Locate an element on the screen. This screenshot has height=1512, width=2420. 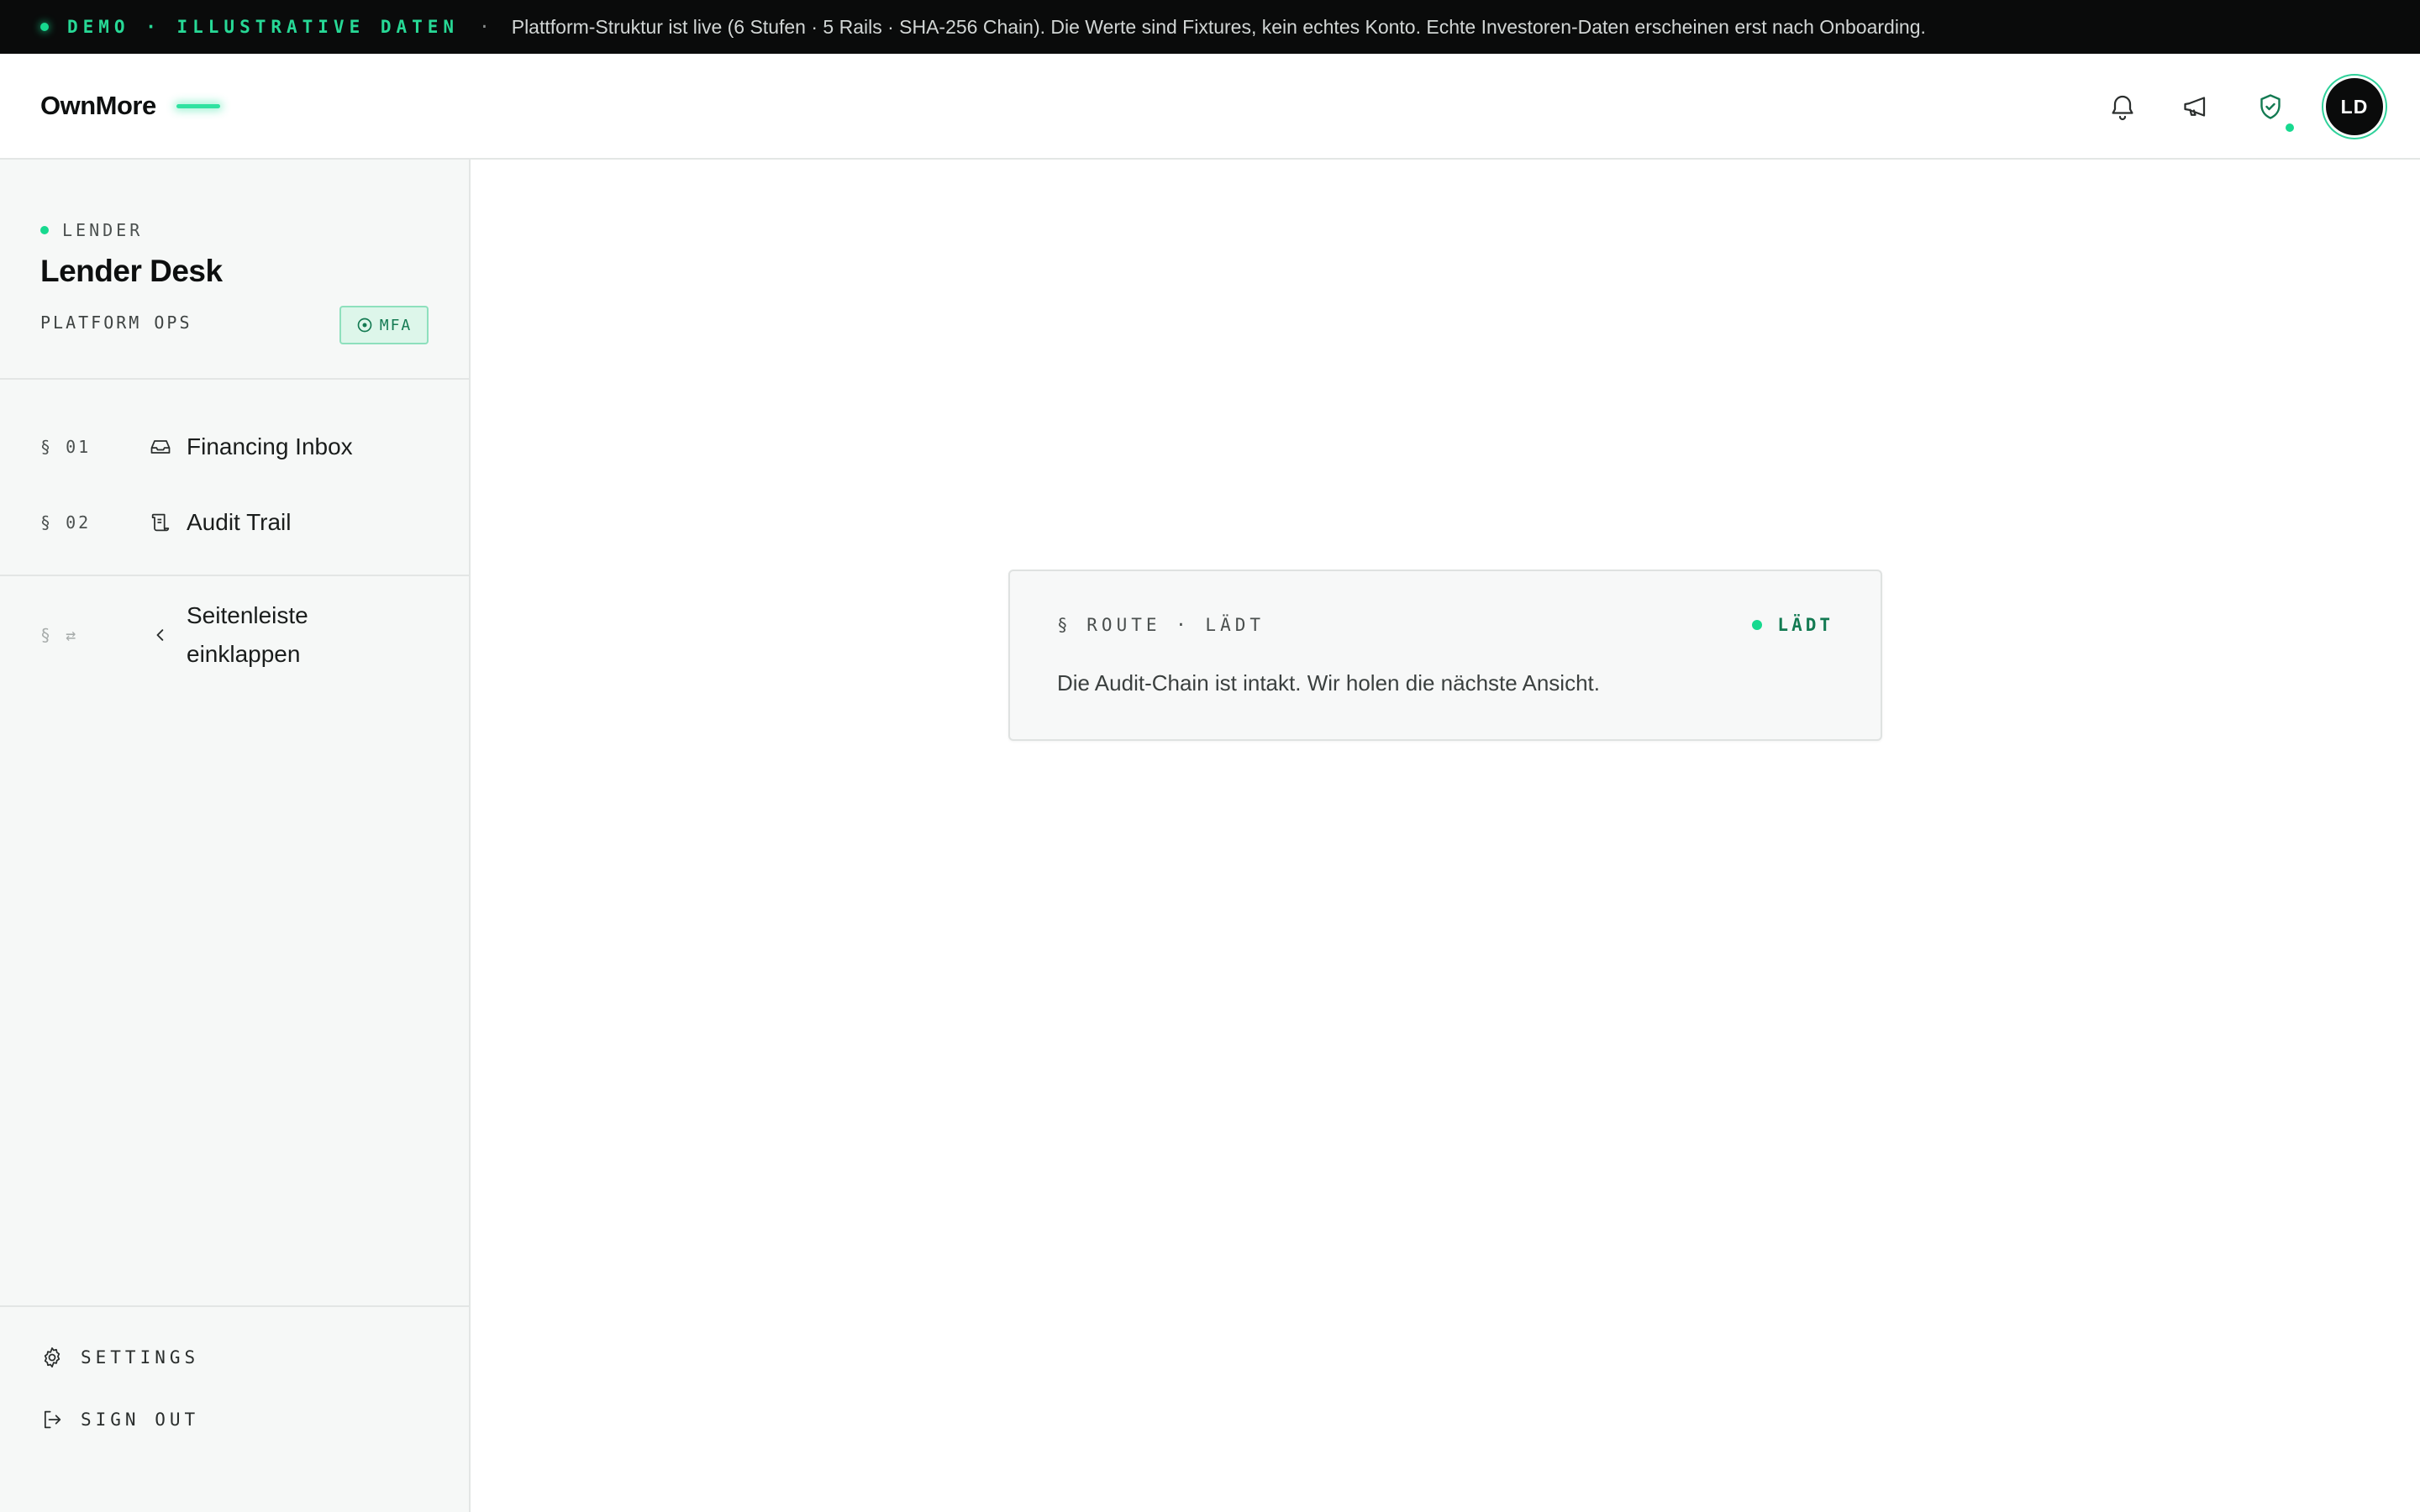
mfa-label: MFA is located at coordinates (396, 325).